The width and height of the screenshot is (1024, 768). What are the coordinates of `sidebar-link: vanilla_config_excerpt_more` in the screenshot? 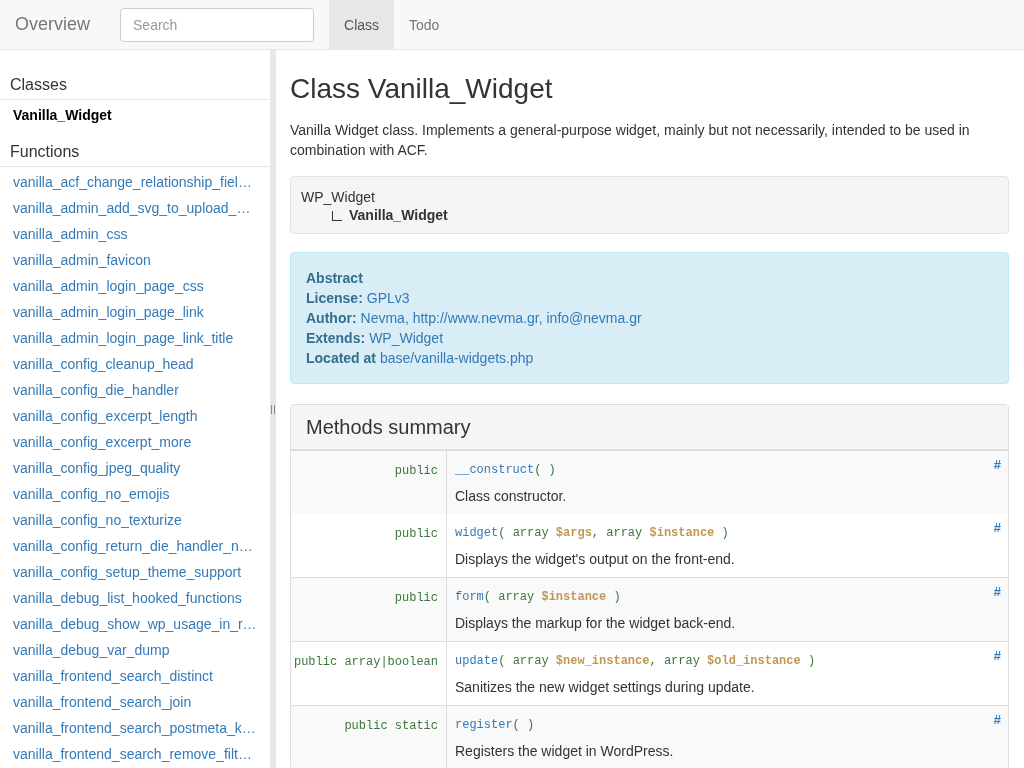 It's located at (102, 442).